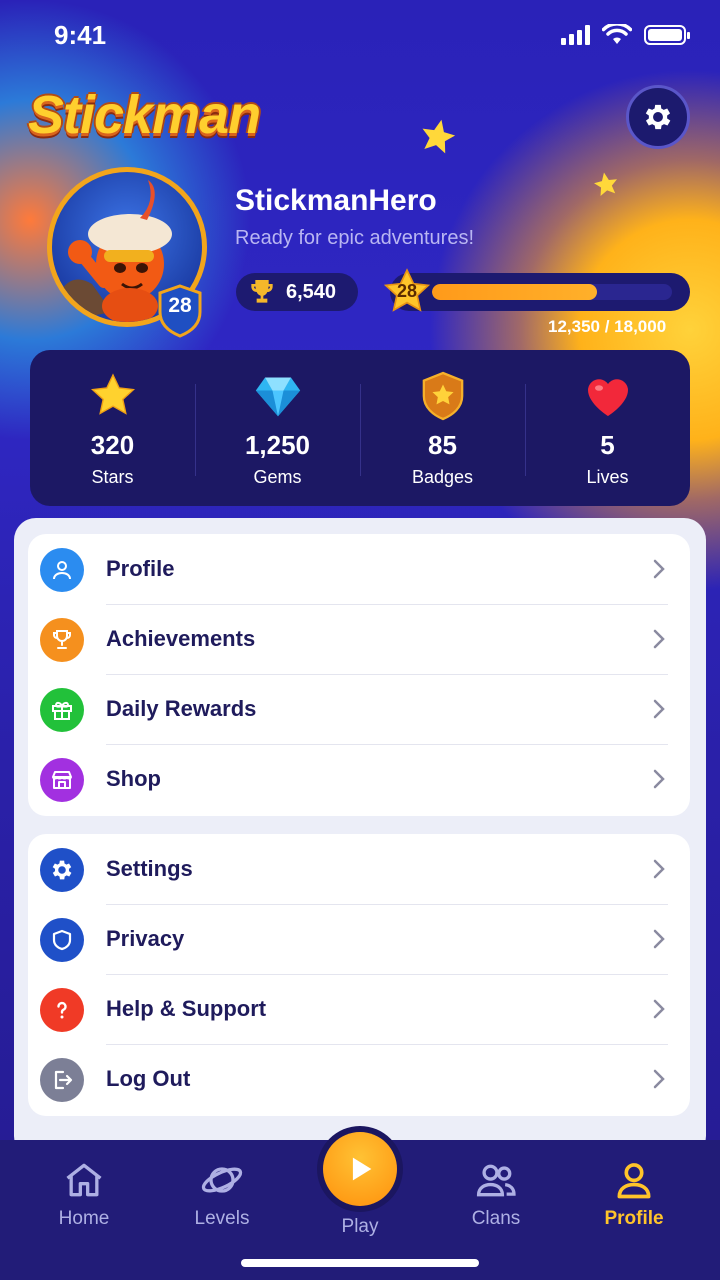  What do you see at coordinates (222, 1180) in the screenshot?
I see `planet-icon` at bounding box center [222, 1180].